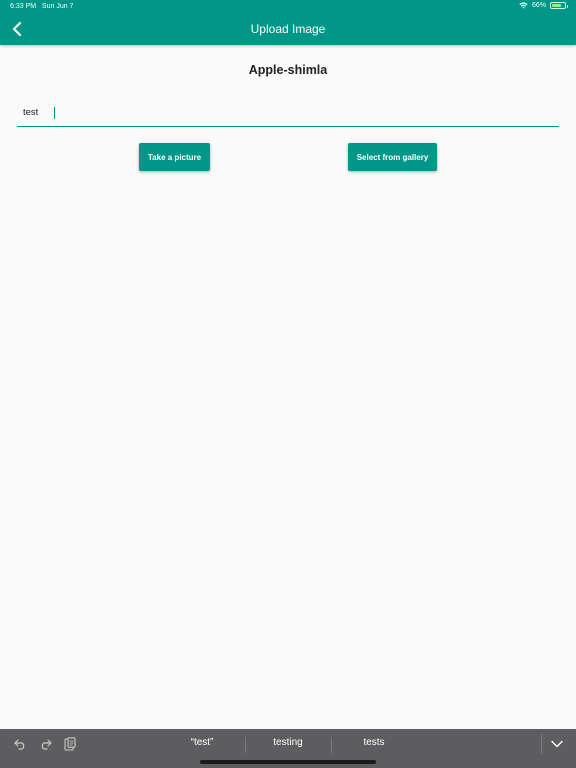  What do you see at coordinates (273, 112) in the screenshot?
I see `description-input` at bounding box center [273, 112].